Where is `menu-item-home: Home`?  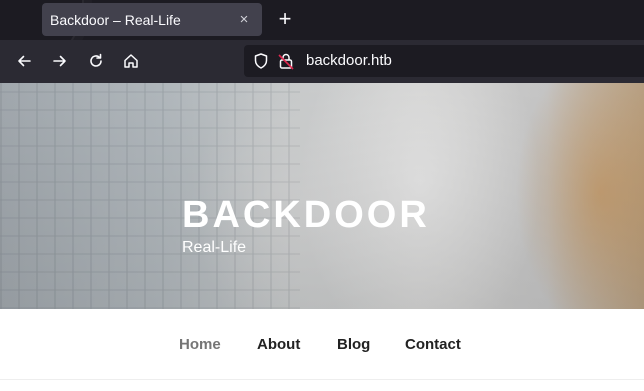
menu-item-home: Home is located at coordinates (200, 344).